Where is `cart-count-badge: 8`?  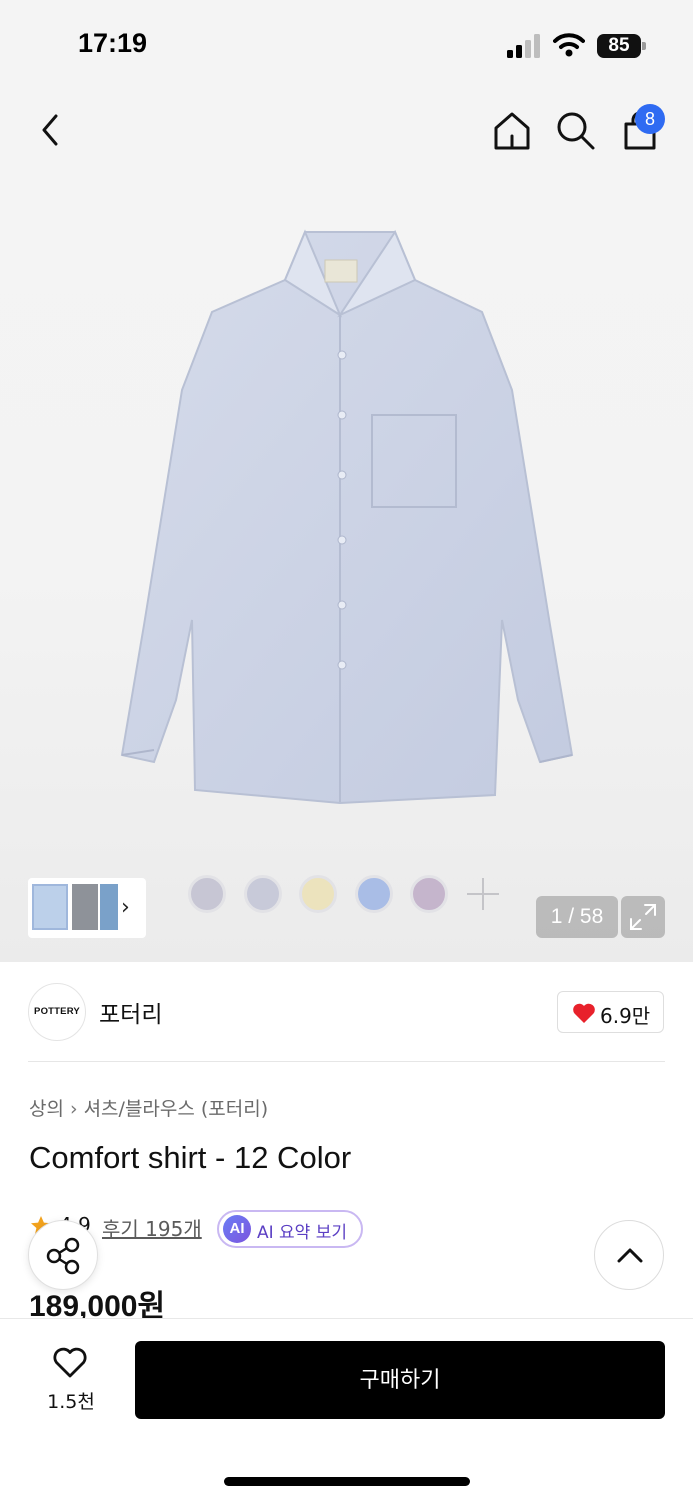
cart-count-badge: 8 is located at coordinates (650, 119).